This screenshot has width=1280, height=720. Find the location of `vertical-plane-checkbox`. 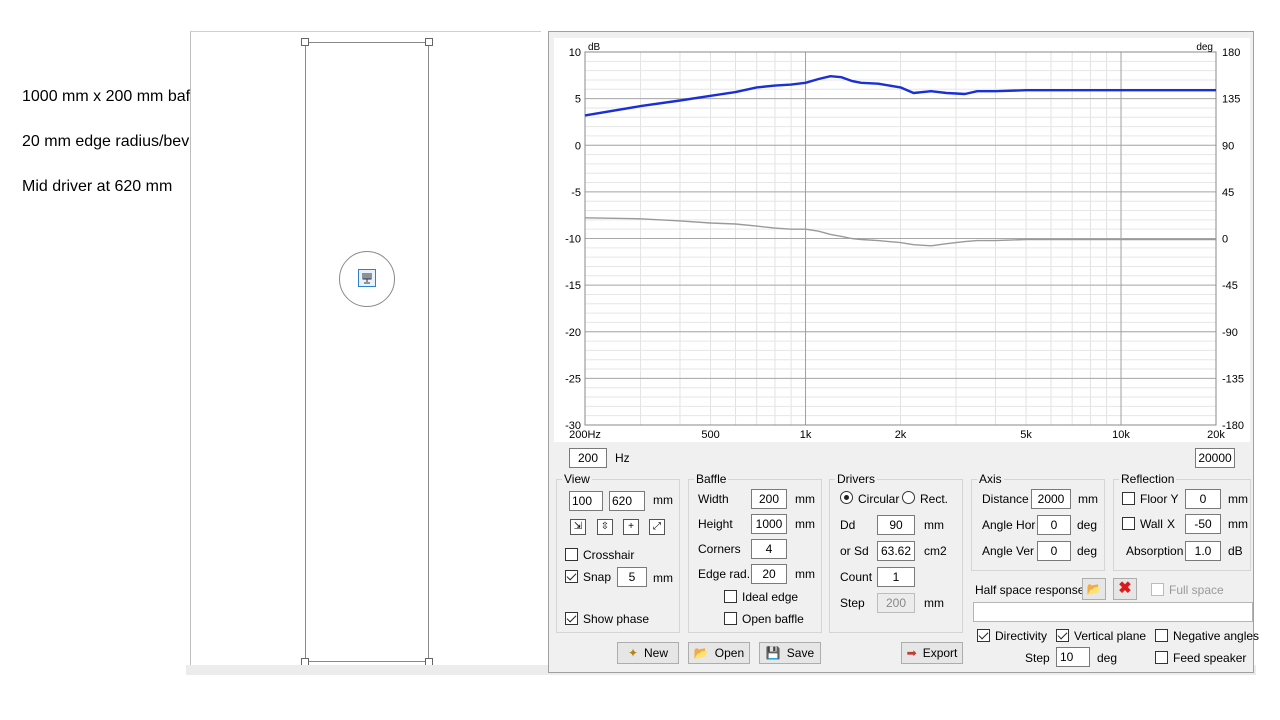

vertical-plane-checkbox is located at coordinates (1062, 635).